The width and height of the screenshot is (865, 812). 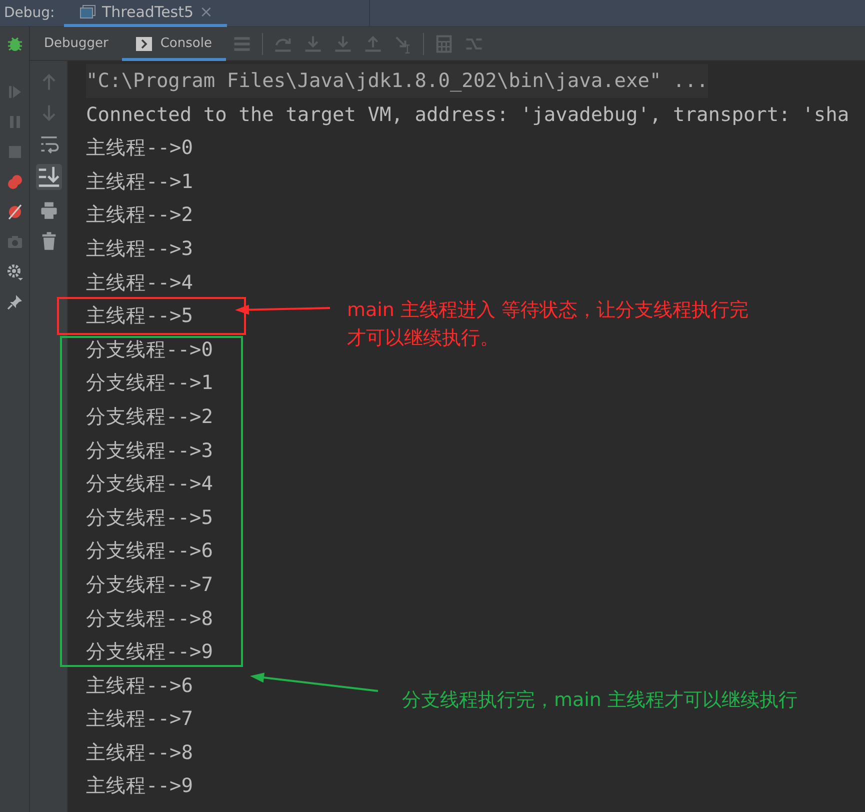 I want to click on console-line: 主线程-->4, so click(x=139, y=282).